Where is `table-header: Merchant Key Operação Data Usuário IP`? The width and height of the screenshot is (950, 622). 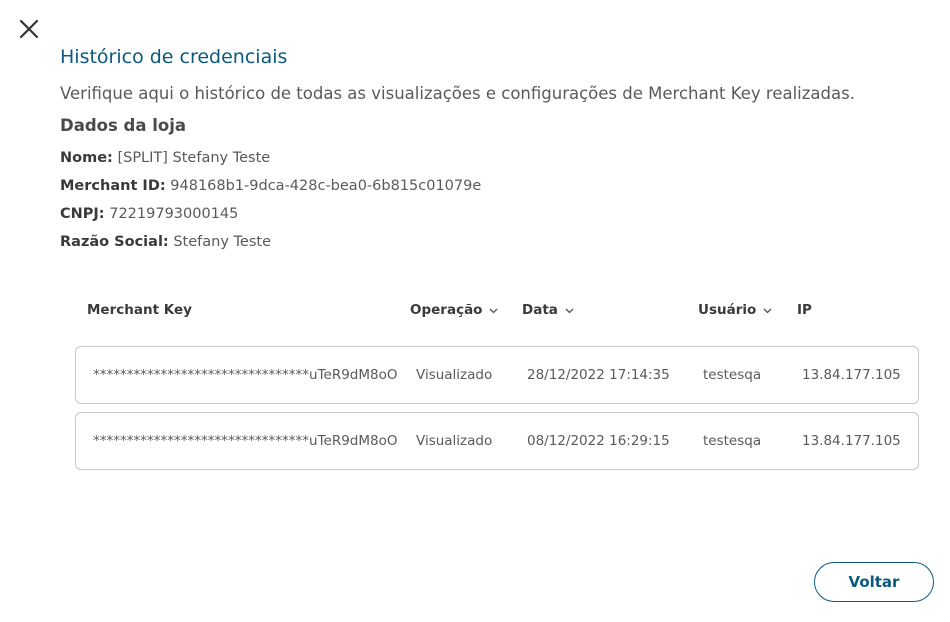 table-header: Merchant Key Operação Data Usuário IP is located at coordinates (497, 312).